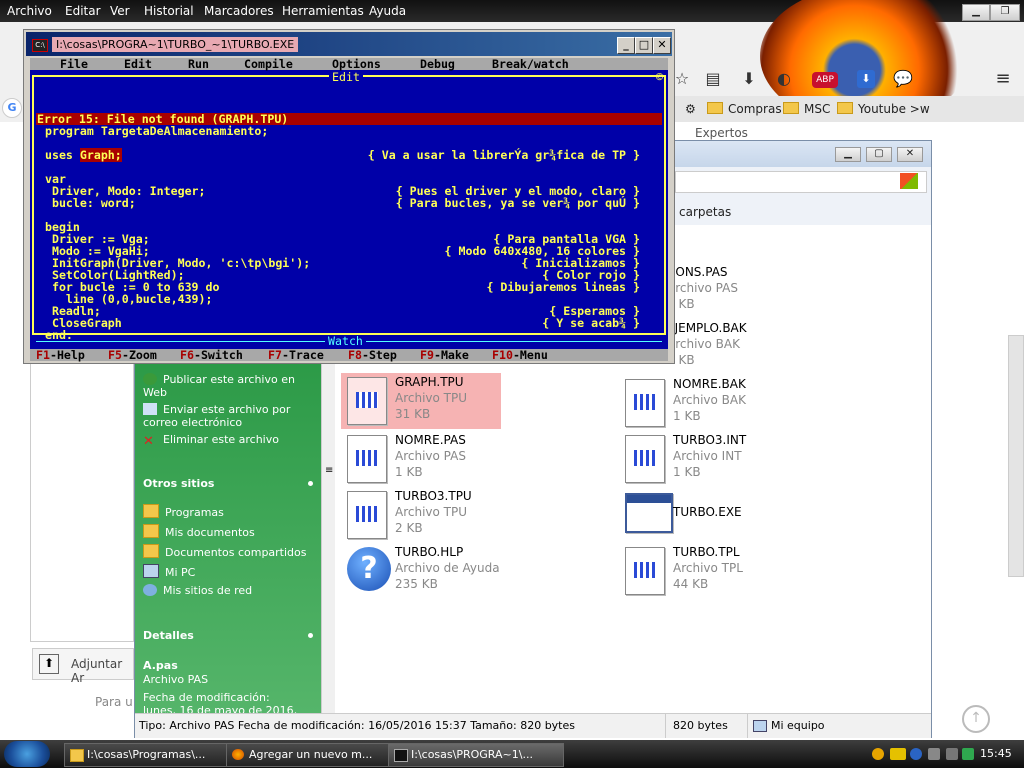  What do you see at coordinates (878, 754) in the screenshot?
I see `java-tray-icon` at bounding box center [878, 754].